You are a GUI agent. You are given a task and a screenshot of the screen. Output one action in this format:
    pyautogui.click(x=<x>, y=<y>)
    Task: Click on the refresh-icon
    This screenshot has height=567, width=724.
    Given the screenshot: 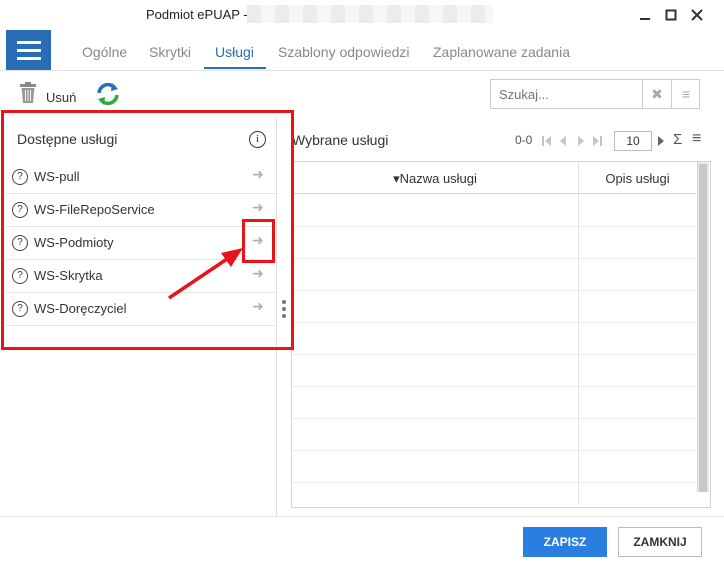 What is the action you would take?
    pyautogui.click(x=108, y=94)
    